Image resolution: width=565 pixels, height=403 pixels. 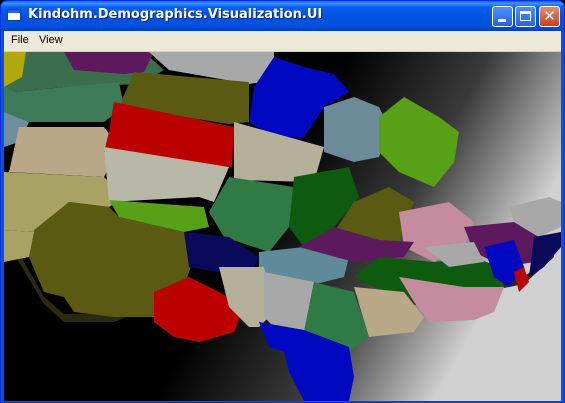 I want to click on minimize-icon, so click(x=502, y=20).